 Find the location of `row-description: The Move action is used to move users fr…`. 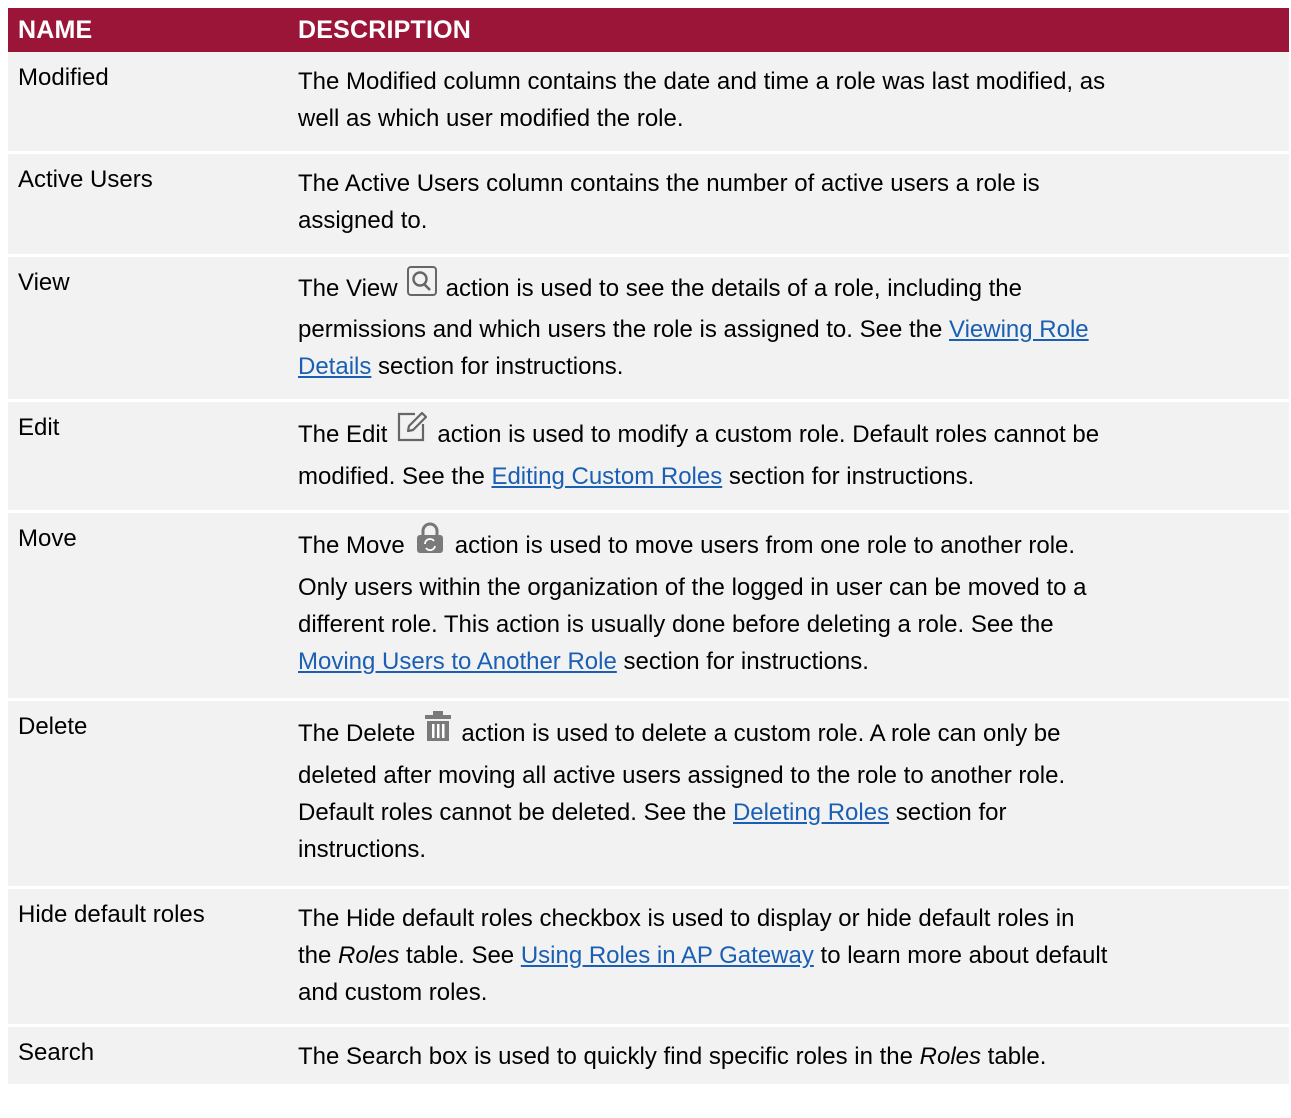

row-description: The Move action is used to move users fr… is located at coordinates (789, 605).